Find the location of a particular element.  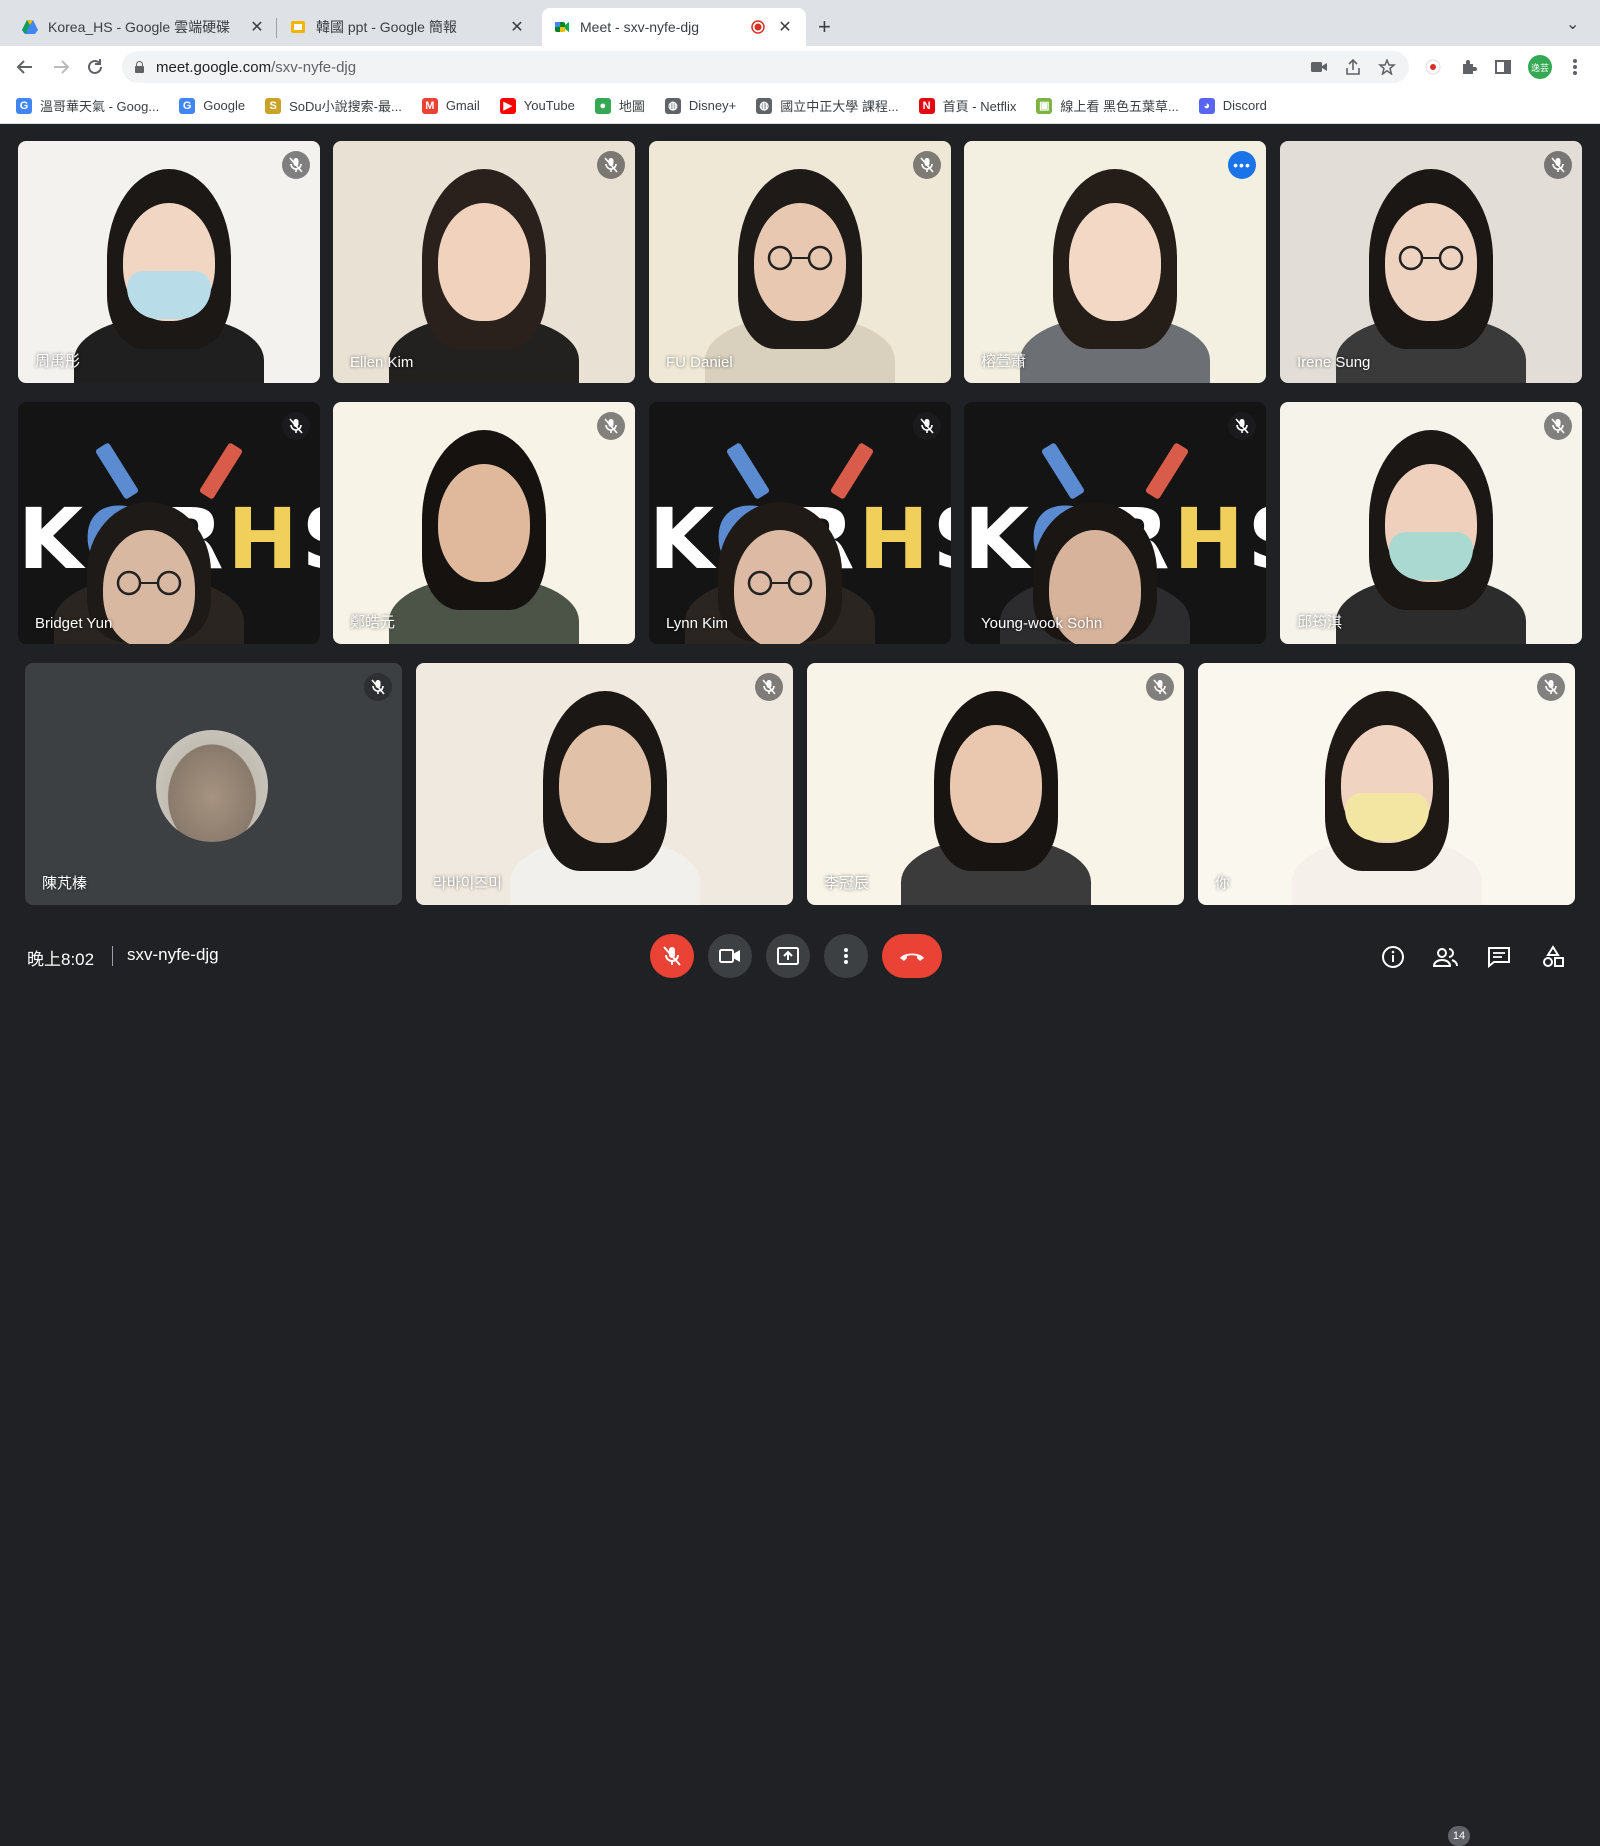

tab-search-chevron-icon: ⌄ is located at coordinates (1572, 24).